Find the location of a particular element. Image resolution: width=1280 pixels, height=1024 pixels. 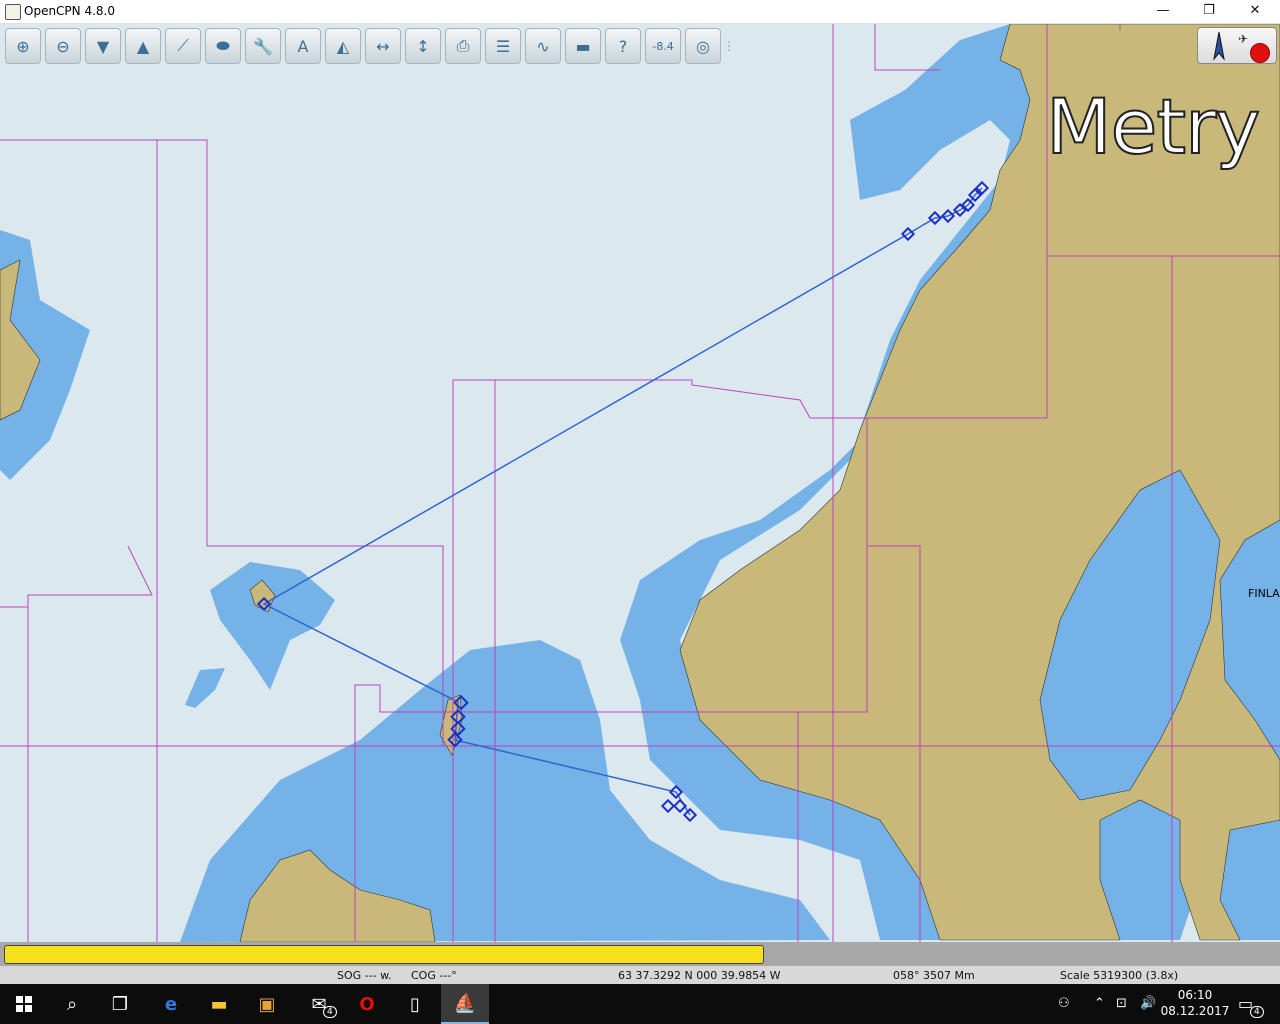

help-button: ? is located at coordinates (623, 46).